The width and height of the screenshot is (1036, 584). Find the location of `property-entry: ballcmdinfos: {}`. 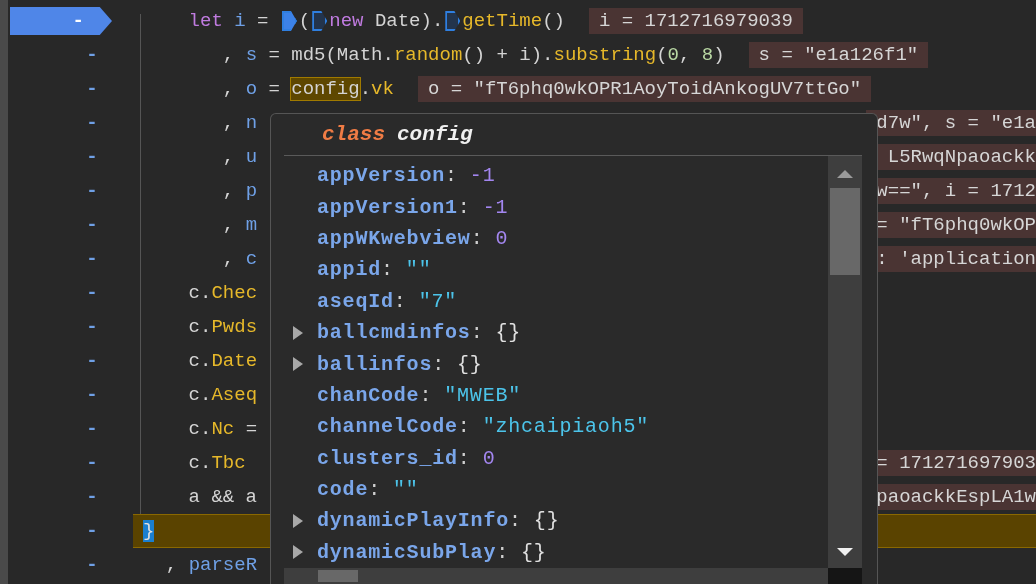

property-entry: ballcmdinfos: {} is located at coordinates (419, 333).